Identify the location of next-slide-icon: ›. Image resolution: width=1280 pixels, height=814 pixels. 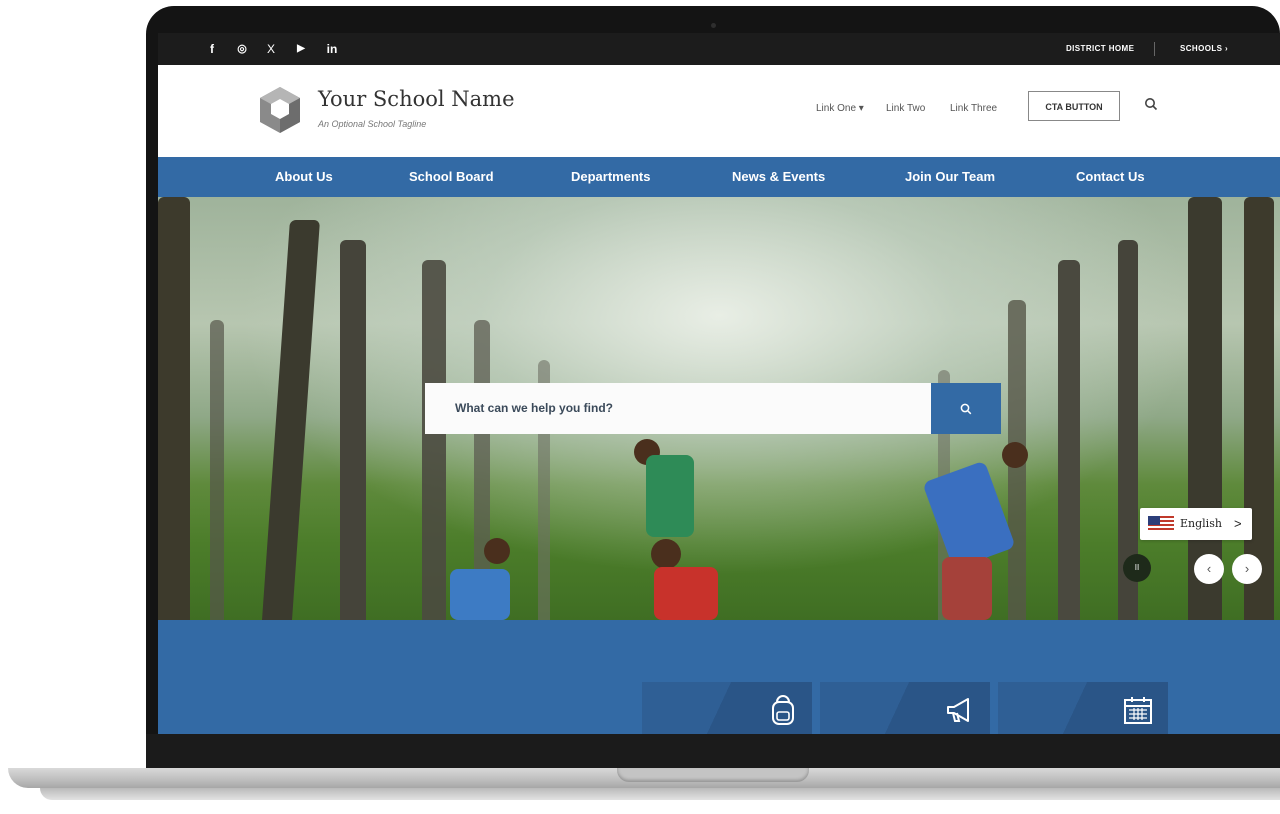
(1247, 569).